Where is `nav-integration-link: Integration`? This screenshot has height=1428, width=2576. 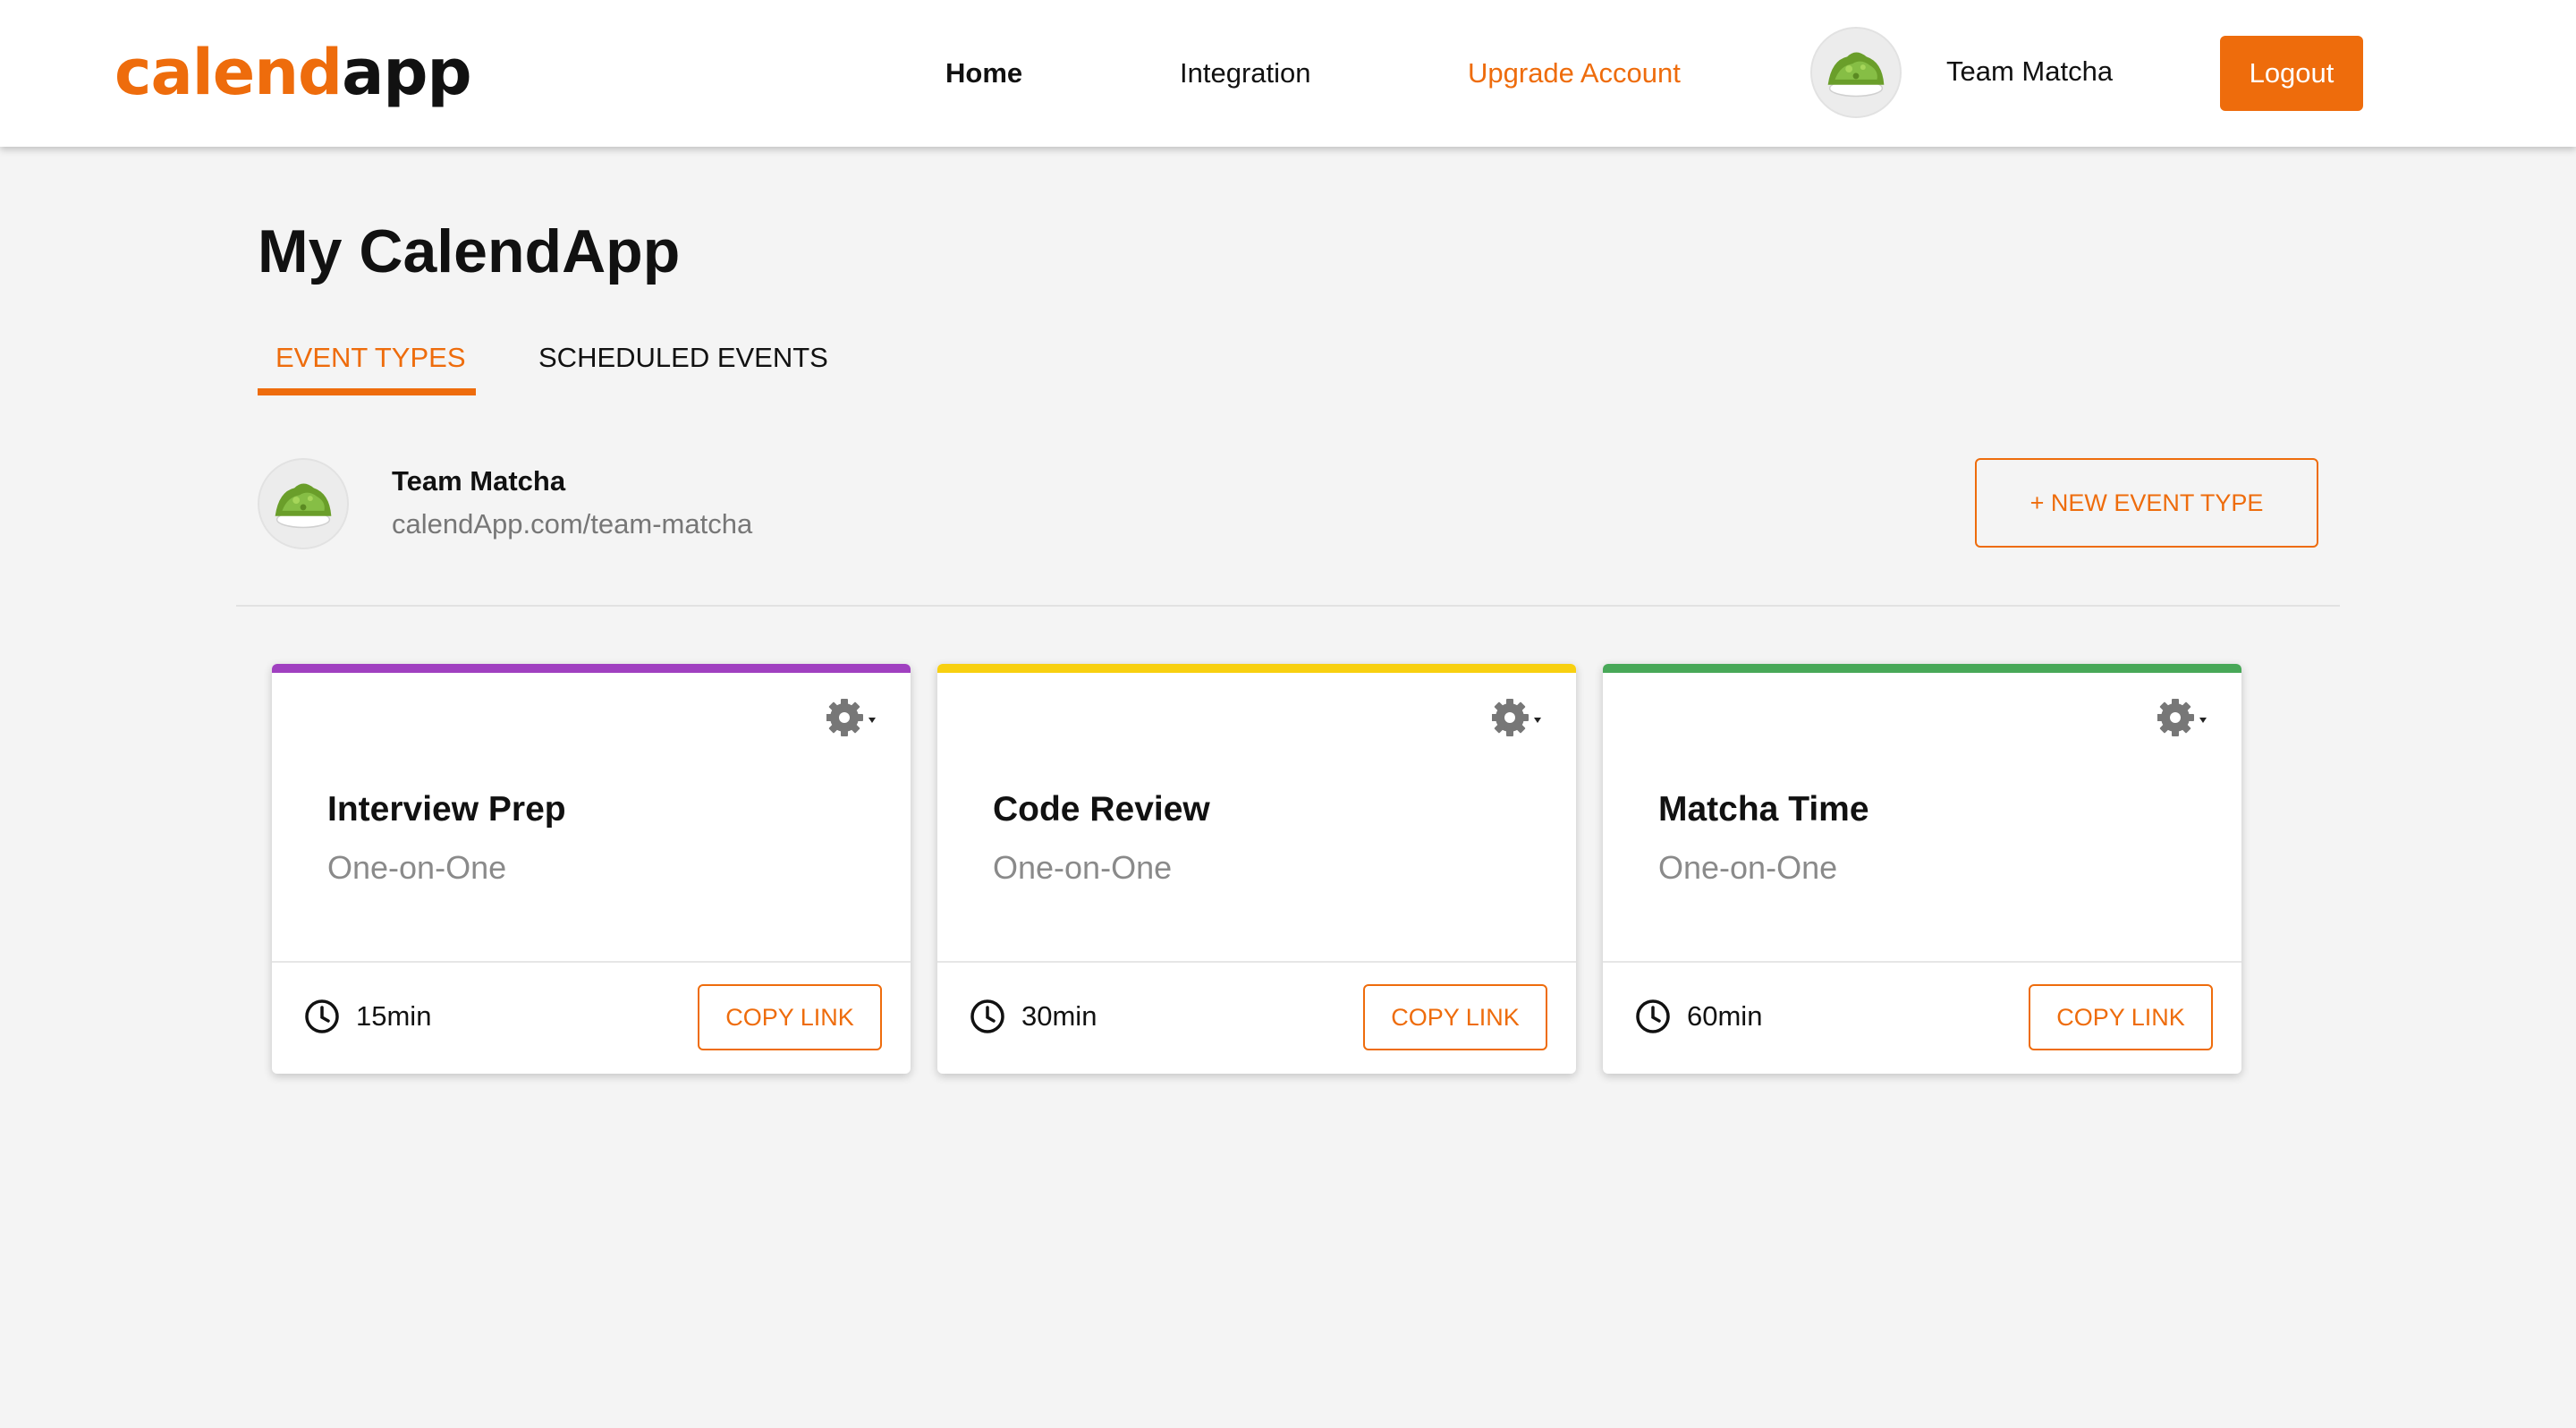
nav-integration-link: Integration is located at coordinates (1245, 74).